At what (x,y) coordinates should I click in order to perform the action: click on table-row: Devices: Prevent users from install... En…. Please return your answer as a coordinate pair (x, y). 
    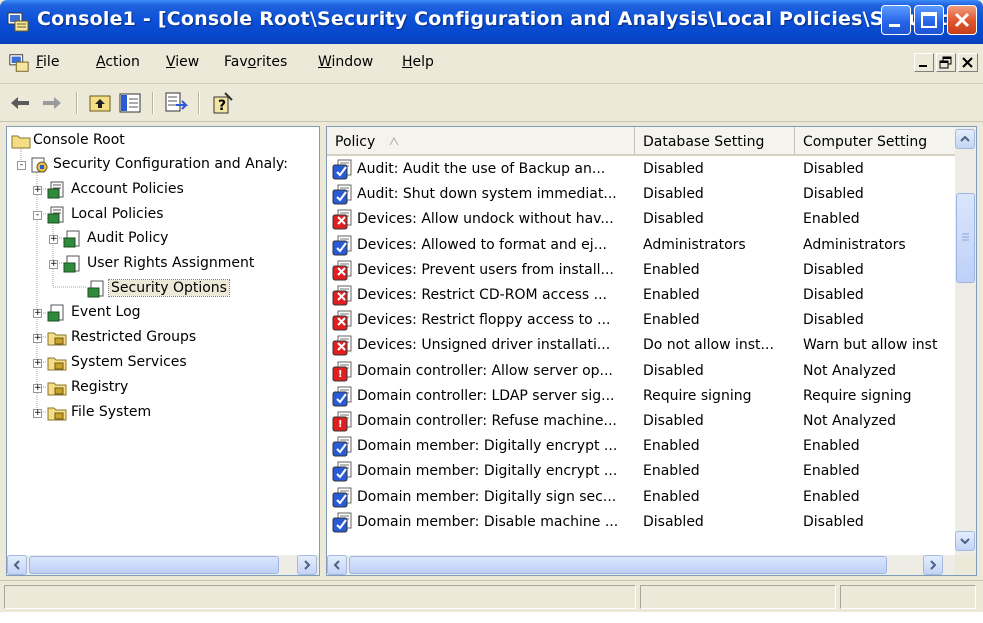
    Looking at the image, I should click on (641, 270).